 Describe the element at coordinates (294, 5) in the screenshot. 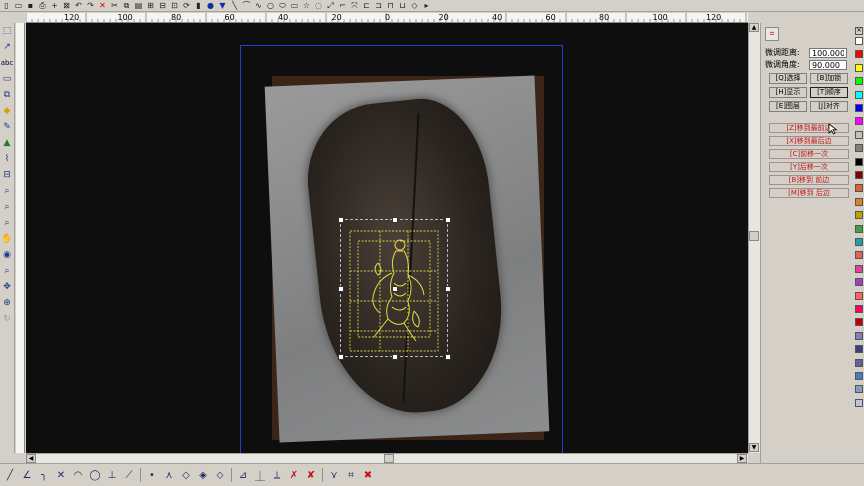

I see `rect-icon: ▭` at that location.